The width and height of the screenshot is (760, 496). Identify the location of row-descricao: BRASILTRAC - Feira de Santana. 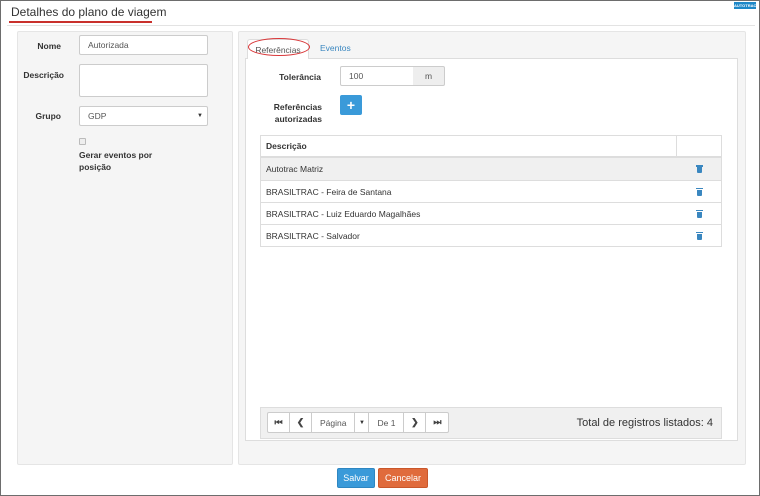
(329, 191).